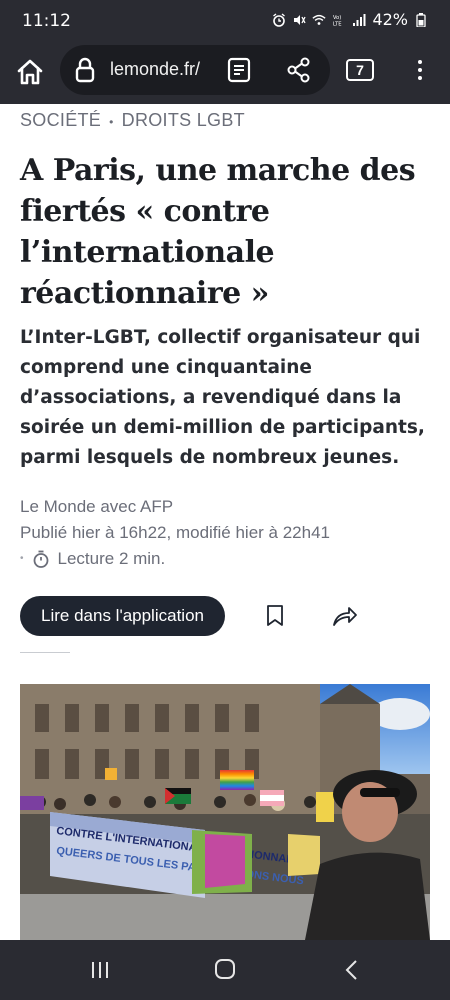  I want to click on browser-toolbar: lemonde.fr/ 7, so click(225, 72).